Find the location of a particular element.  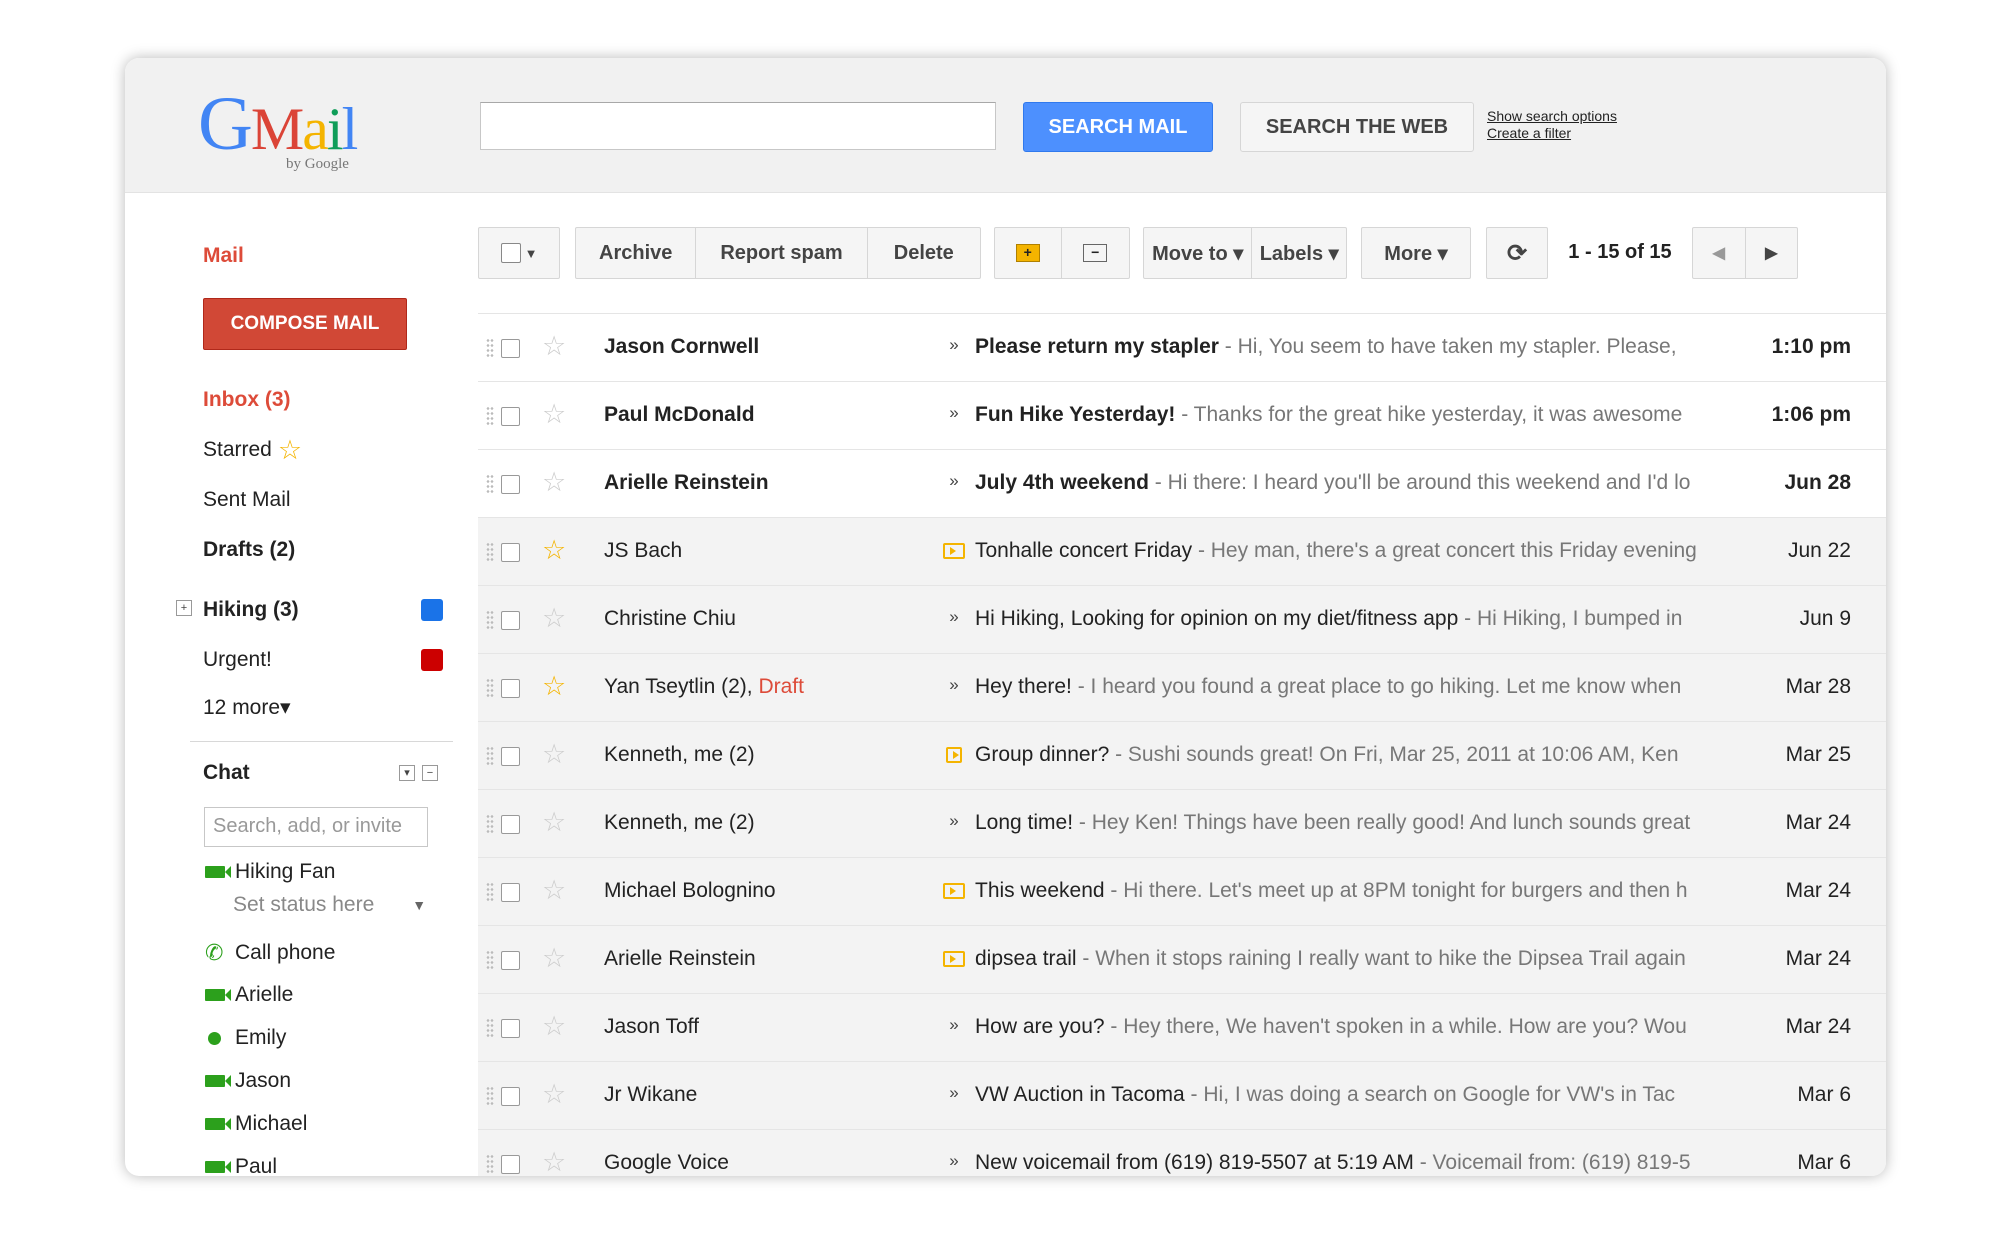

mark-important-button: + is located at coordinates (1028, 253).